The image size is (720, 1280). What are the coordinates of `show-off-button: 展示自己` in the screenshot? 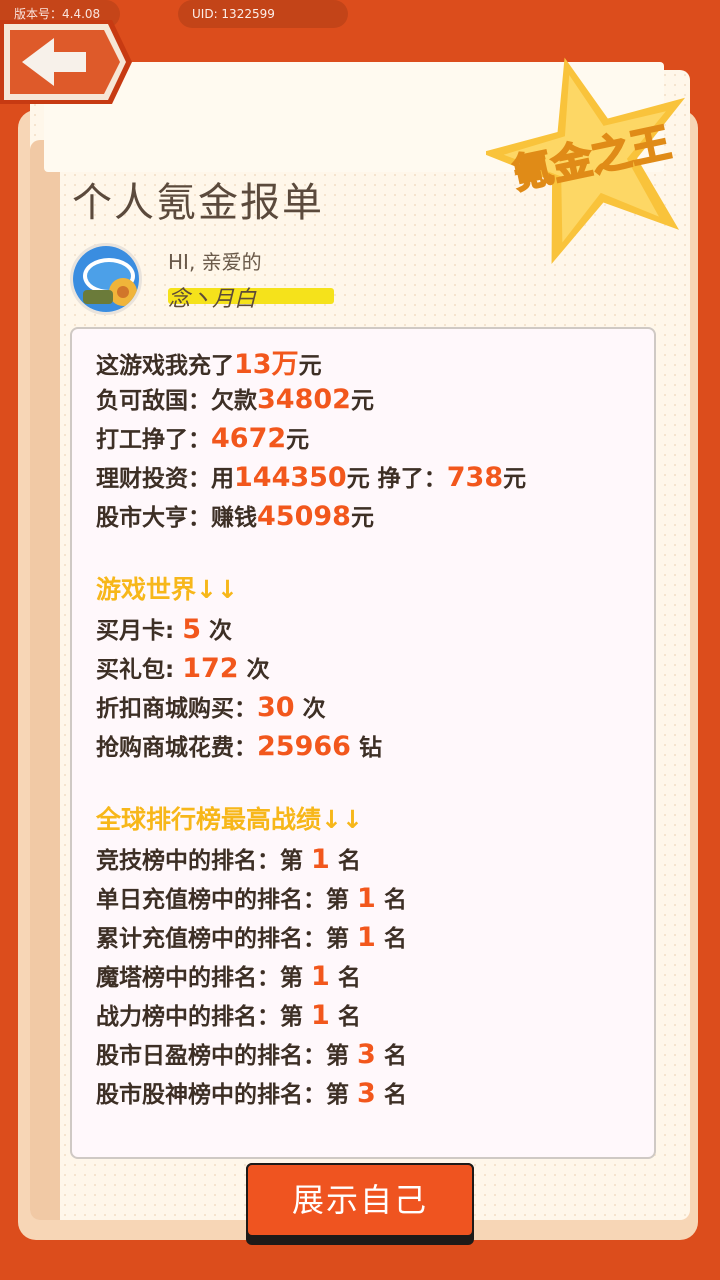 It's located at (360, 1204).